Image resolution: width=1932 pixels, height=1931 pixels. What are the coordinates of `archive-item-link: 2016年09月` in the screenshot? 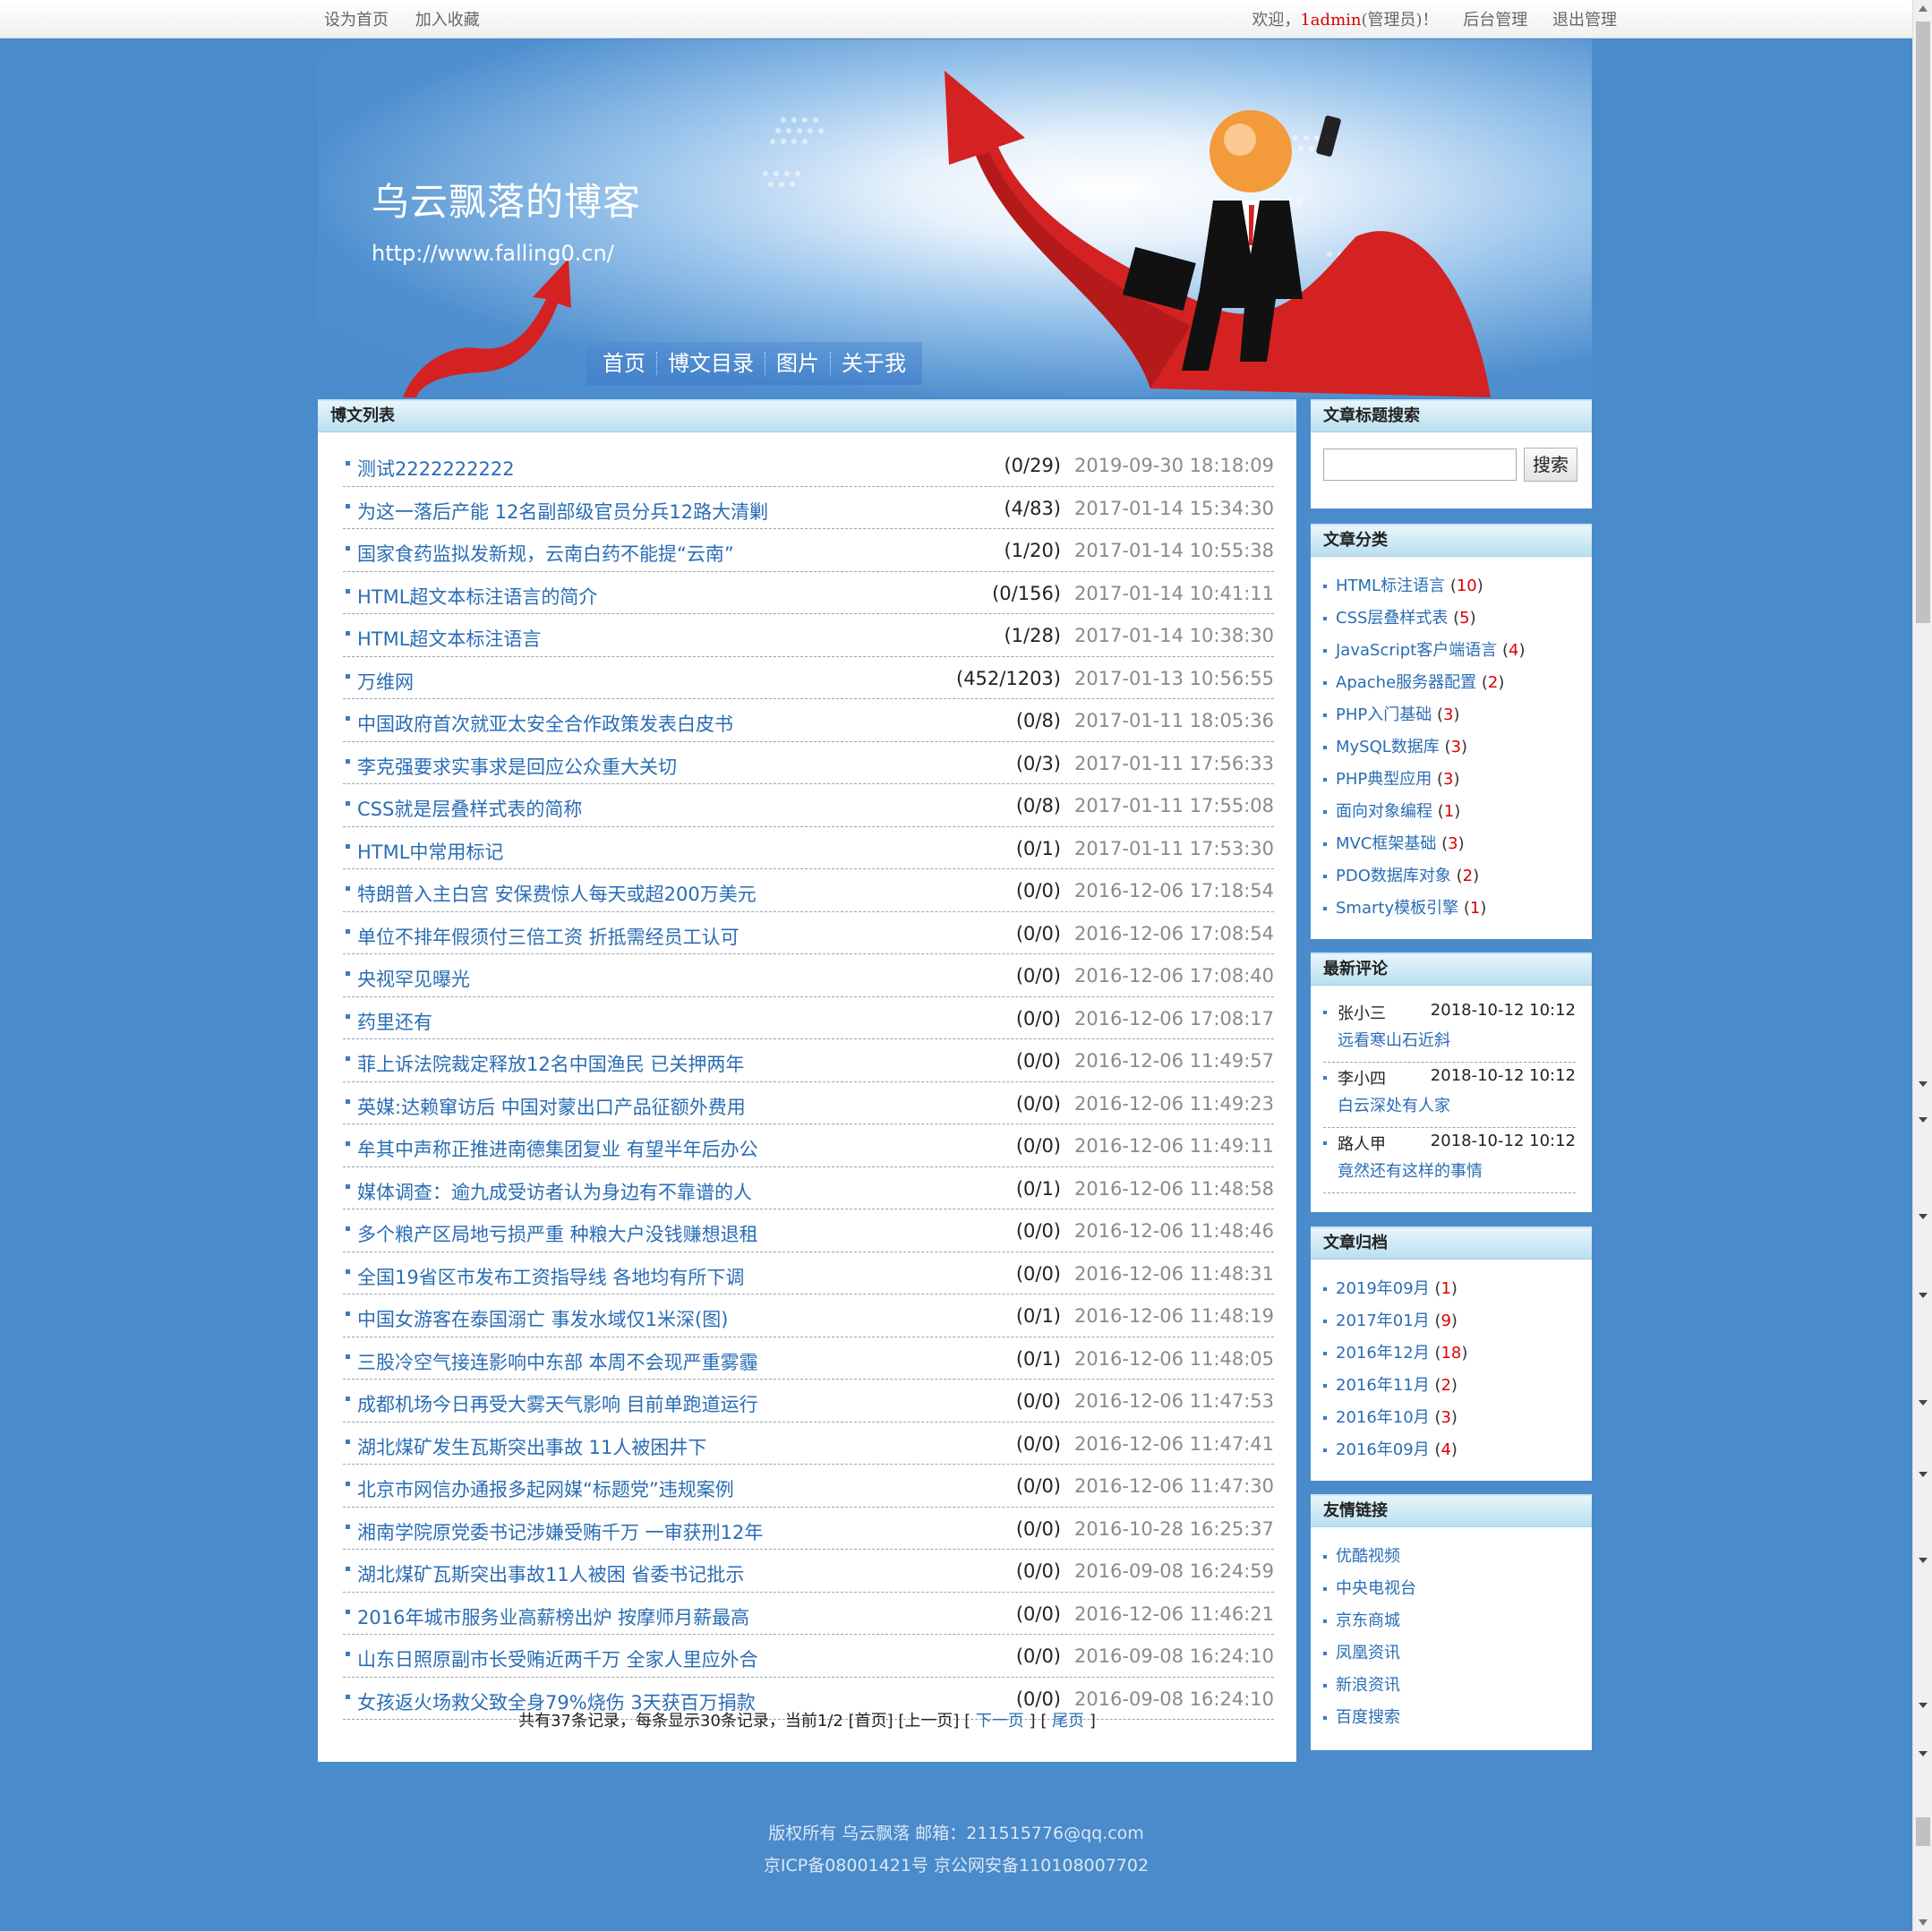 It's located at (1383, 1449).